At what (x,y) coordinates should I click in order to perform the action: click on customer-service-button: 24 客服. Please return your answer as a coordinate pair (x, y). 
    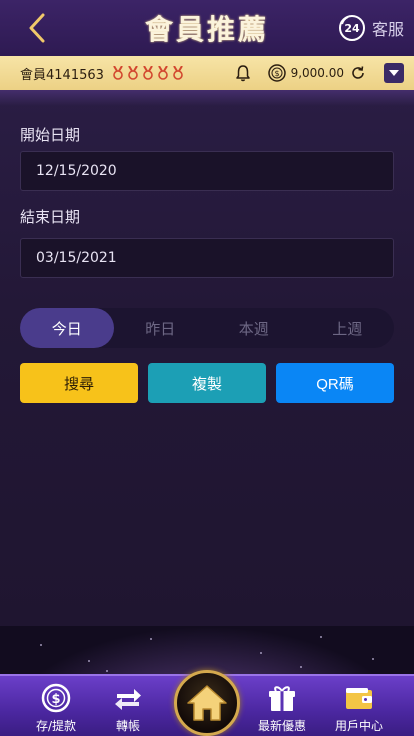
    Looking at the image, I should click on (371, 28).